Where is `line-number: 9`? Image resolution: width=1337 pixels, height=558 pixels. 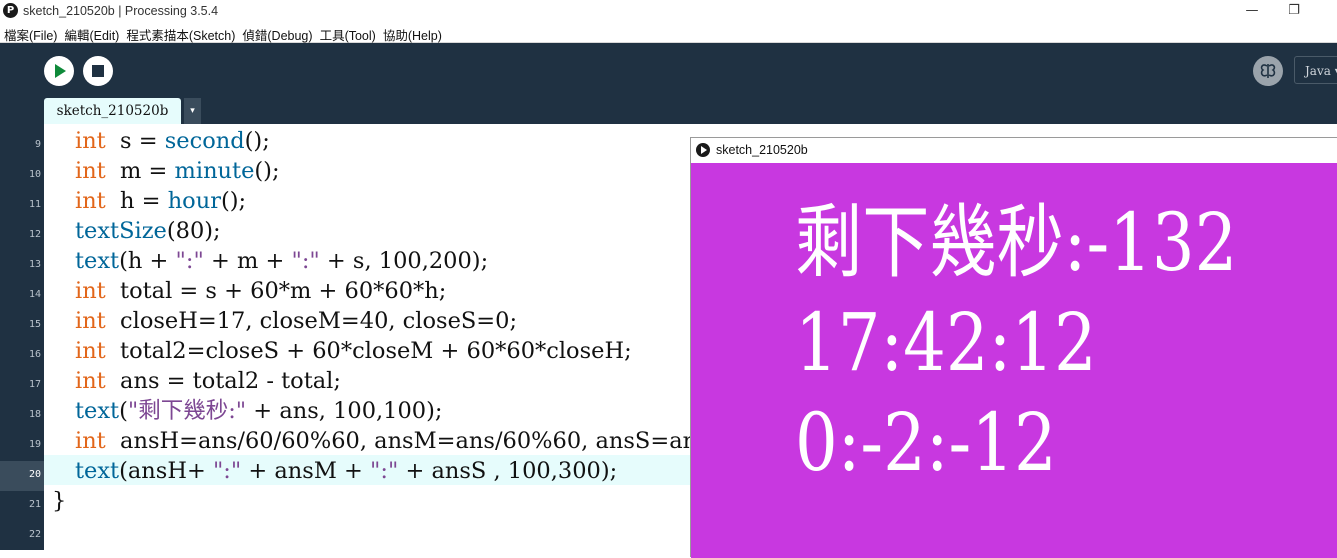
line-number: 9 is located at coordinates (37, 144).